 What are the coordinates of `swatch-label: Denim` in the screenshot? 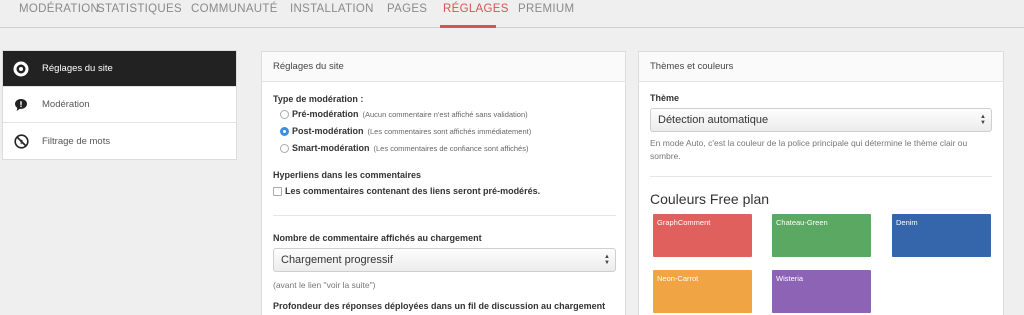 It's located at (907, 222).